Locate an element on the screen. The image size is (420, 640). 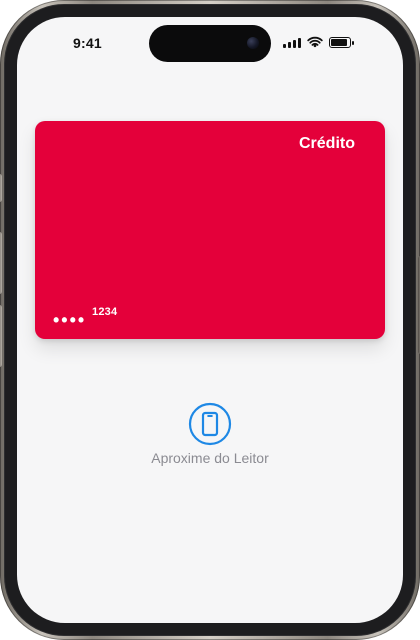
tap-to-pay-prompt: Aproxime do Leitor is located at coordinates (210, 434).